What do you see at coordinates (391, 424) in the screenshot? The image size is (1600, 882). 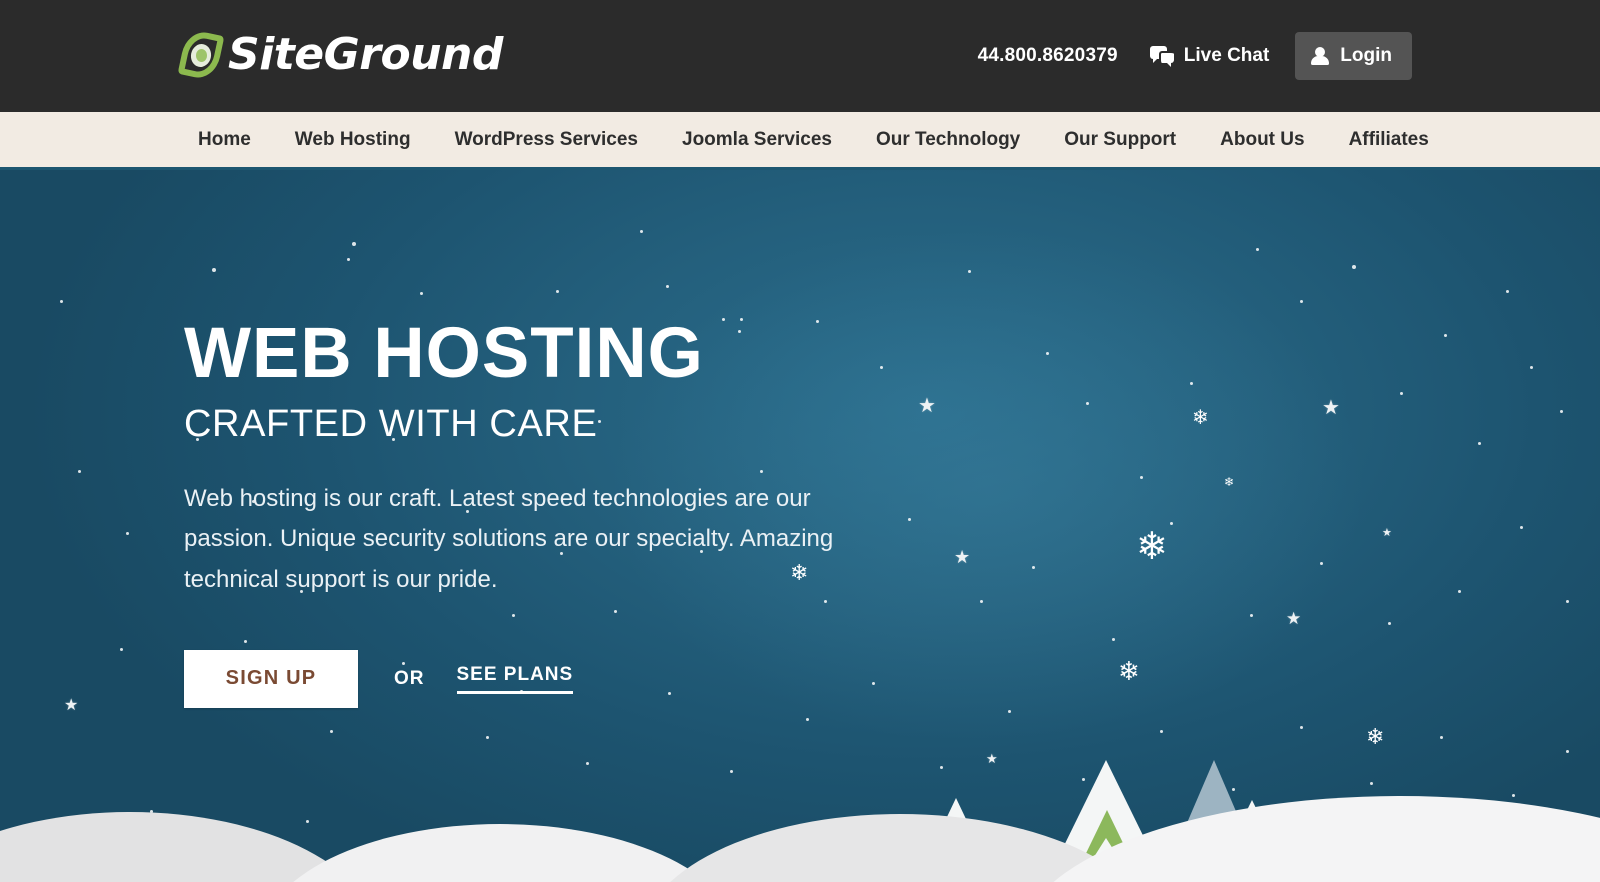 I see `hero-subheadline: CRAFTED WITH CARE` at bounding box center [391, 424].